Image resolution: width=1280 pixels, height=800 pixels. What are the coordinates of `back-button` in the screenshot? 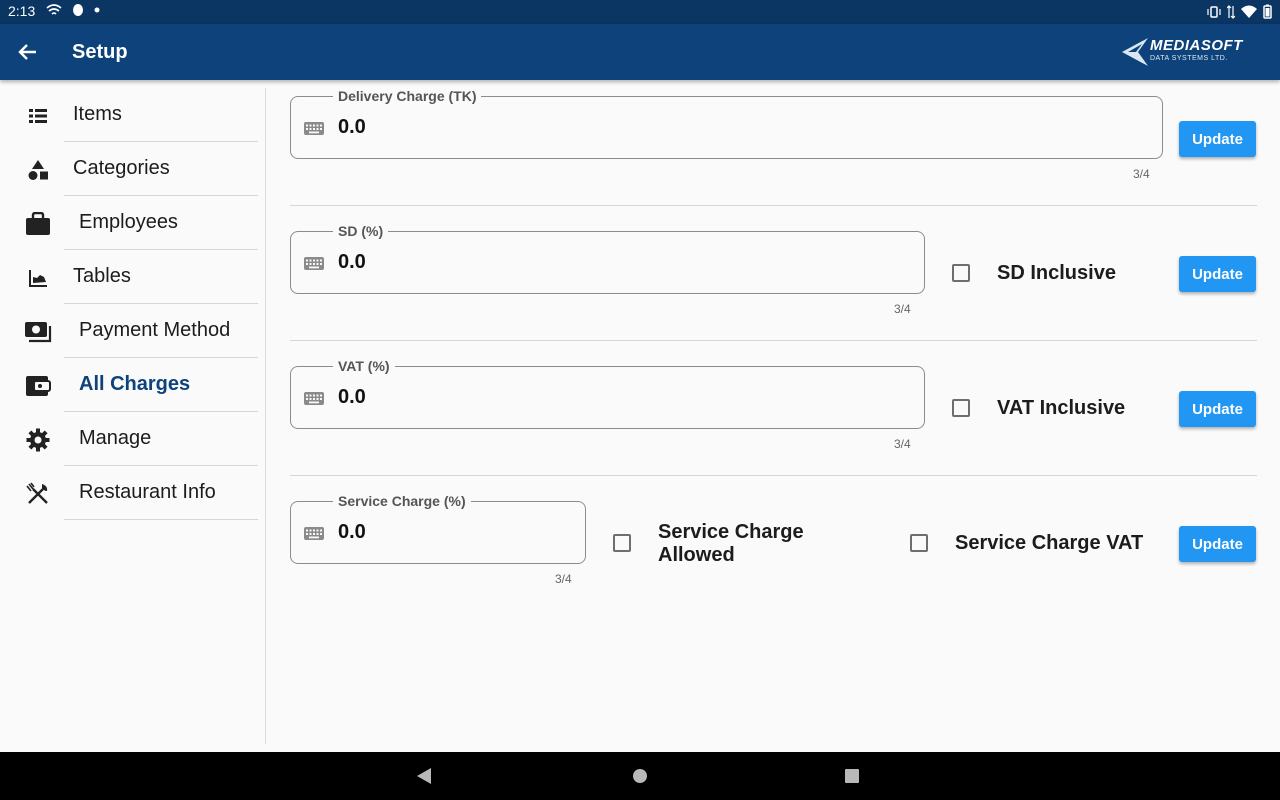 It's located at (28, 52).